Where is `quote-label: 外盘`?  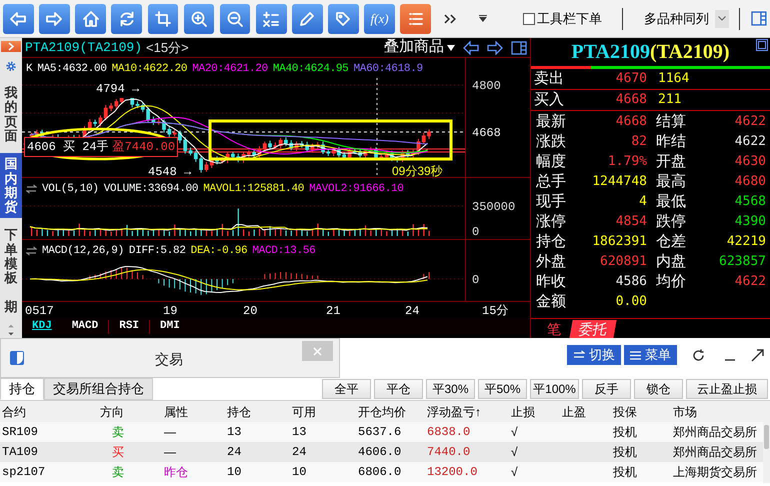 quote-label: 外盘 is located at coordinates (551, 262).